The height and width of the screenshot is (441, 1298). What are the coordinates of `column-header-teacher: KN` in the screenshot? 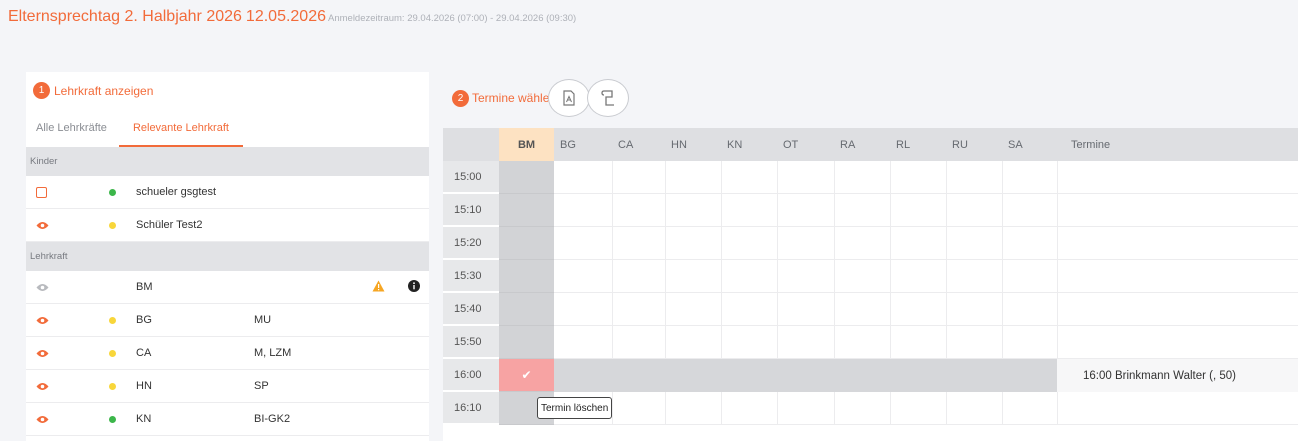 It's located at (731, 144).